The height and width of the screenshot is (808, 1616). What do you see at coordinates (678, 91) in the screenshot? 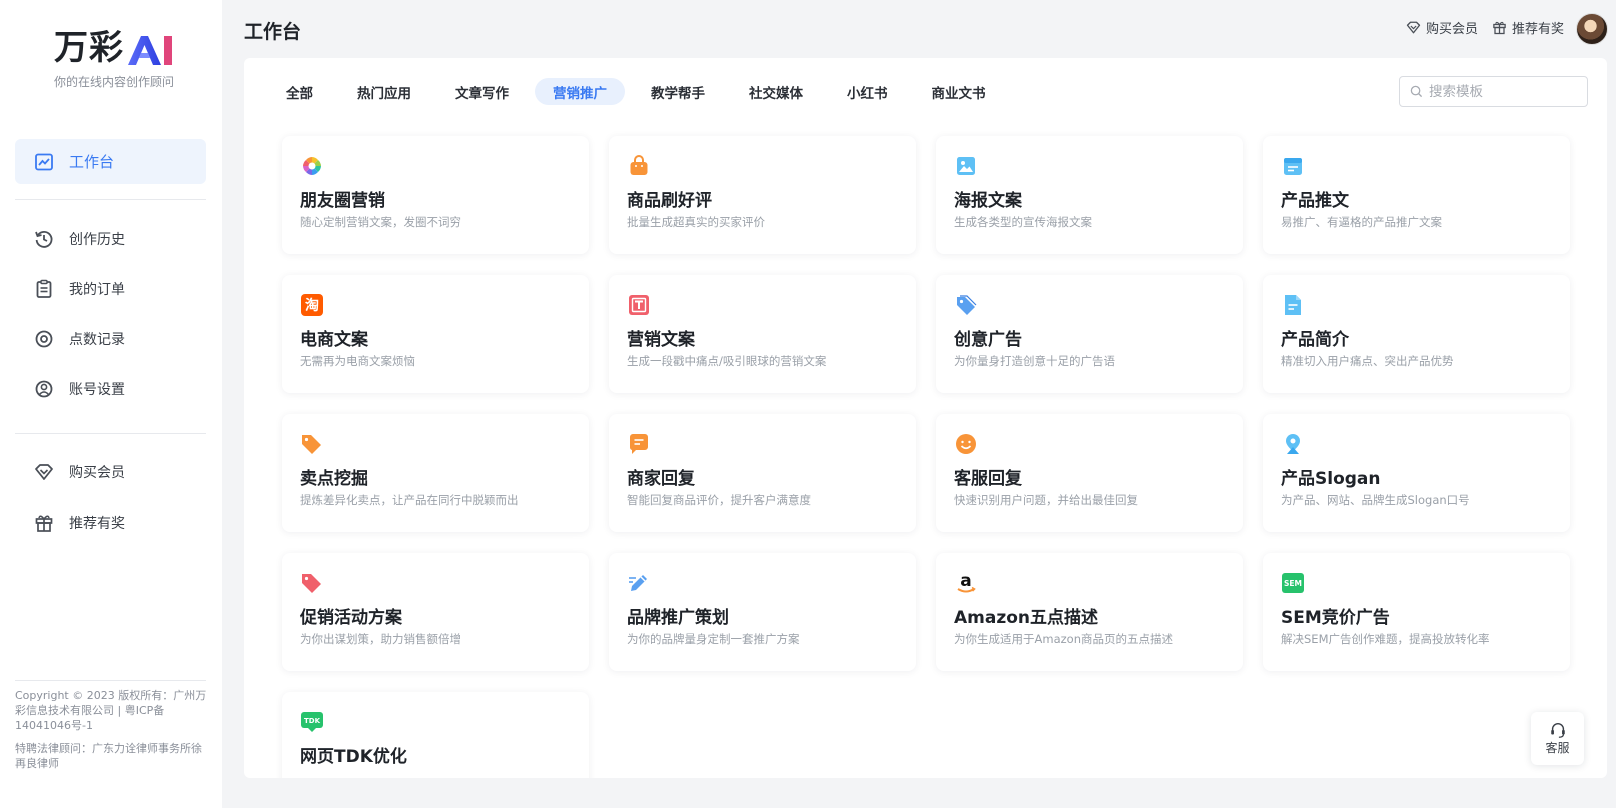
I see `tab-teaching: 教学帮手` at bounding box center [678, 91].